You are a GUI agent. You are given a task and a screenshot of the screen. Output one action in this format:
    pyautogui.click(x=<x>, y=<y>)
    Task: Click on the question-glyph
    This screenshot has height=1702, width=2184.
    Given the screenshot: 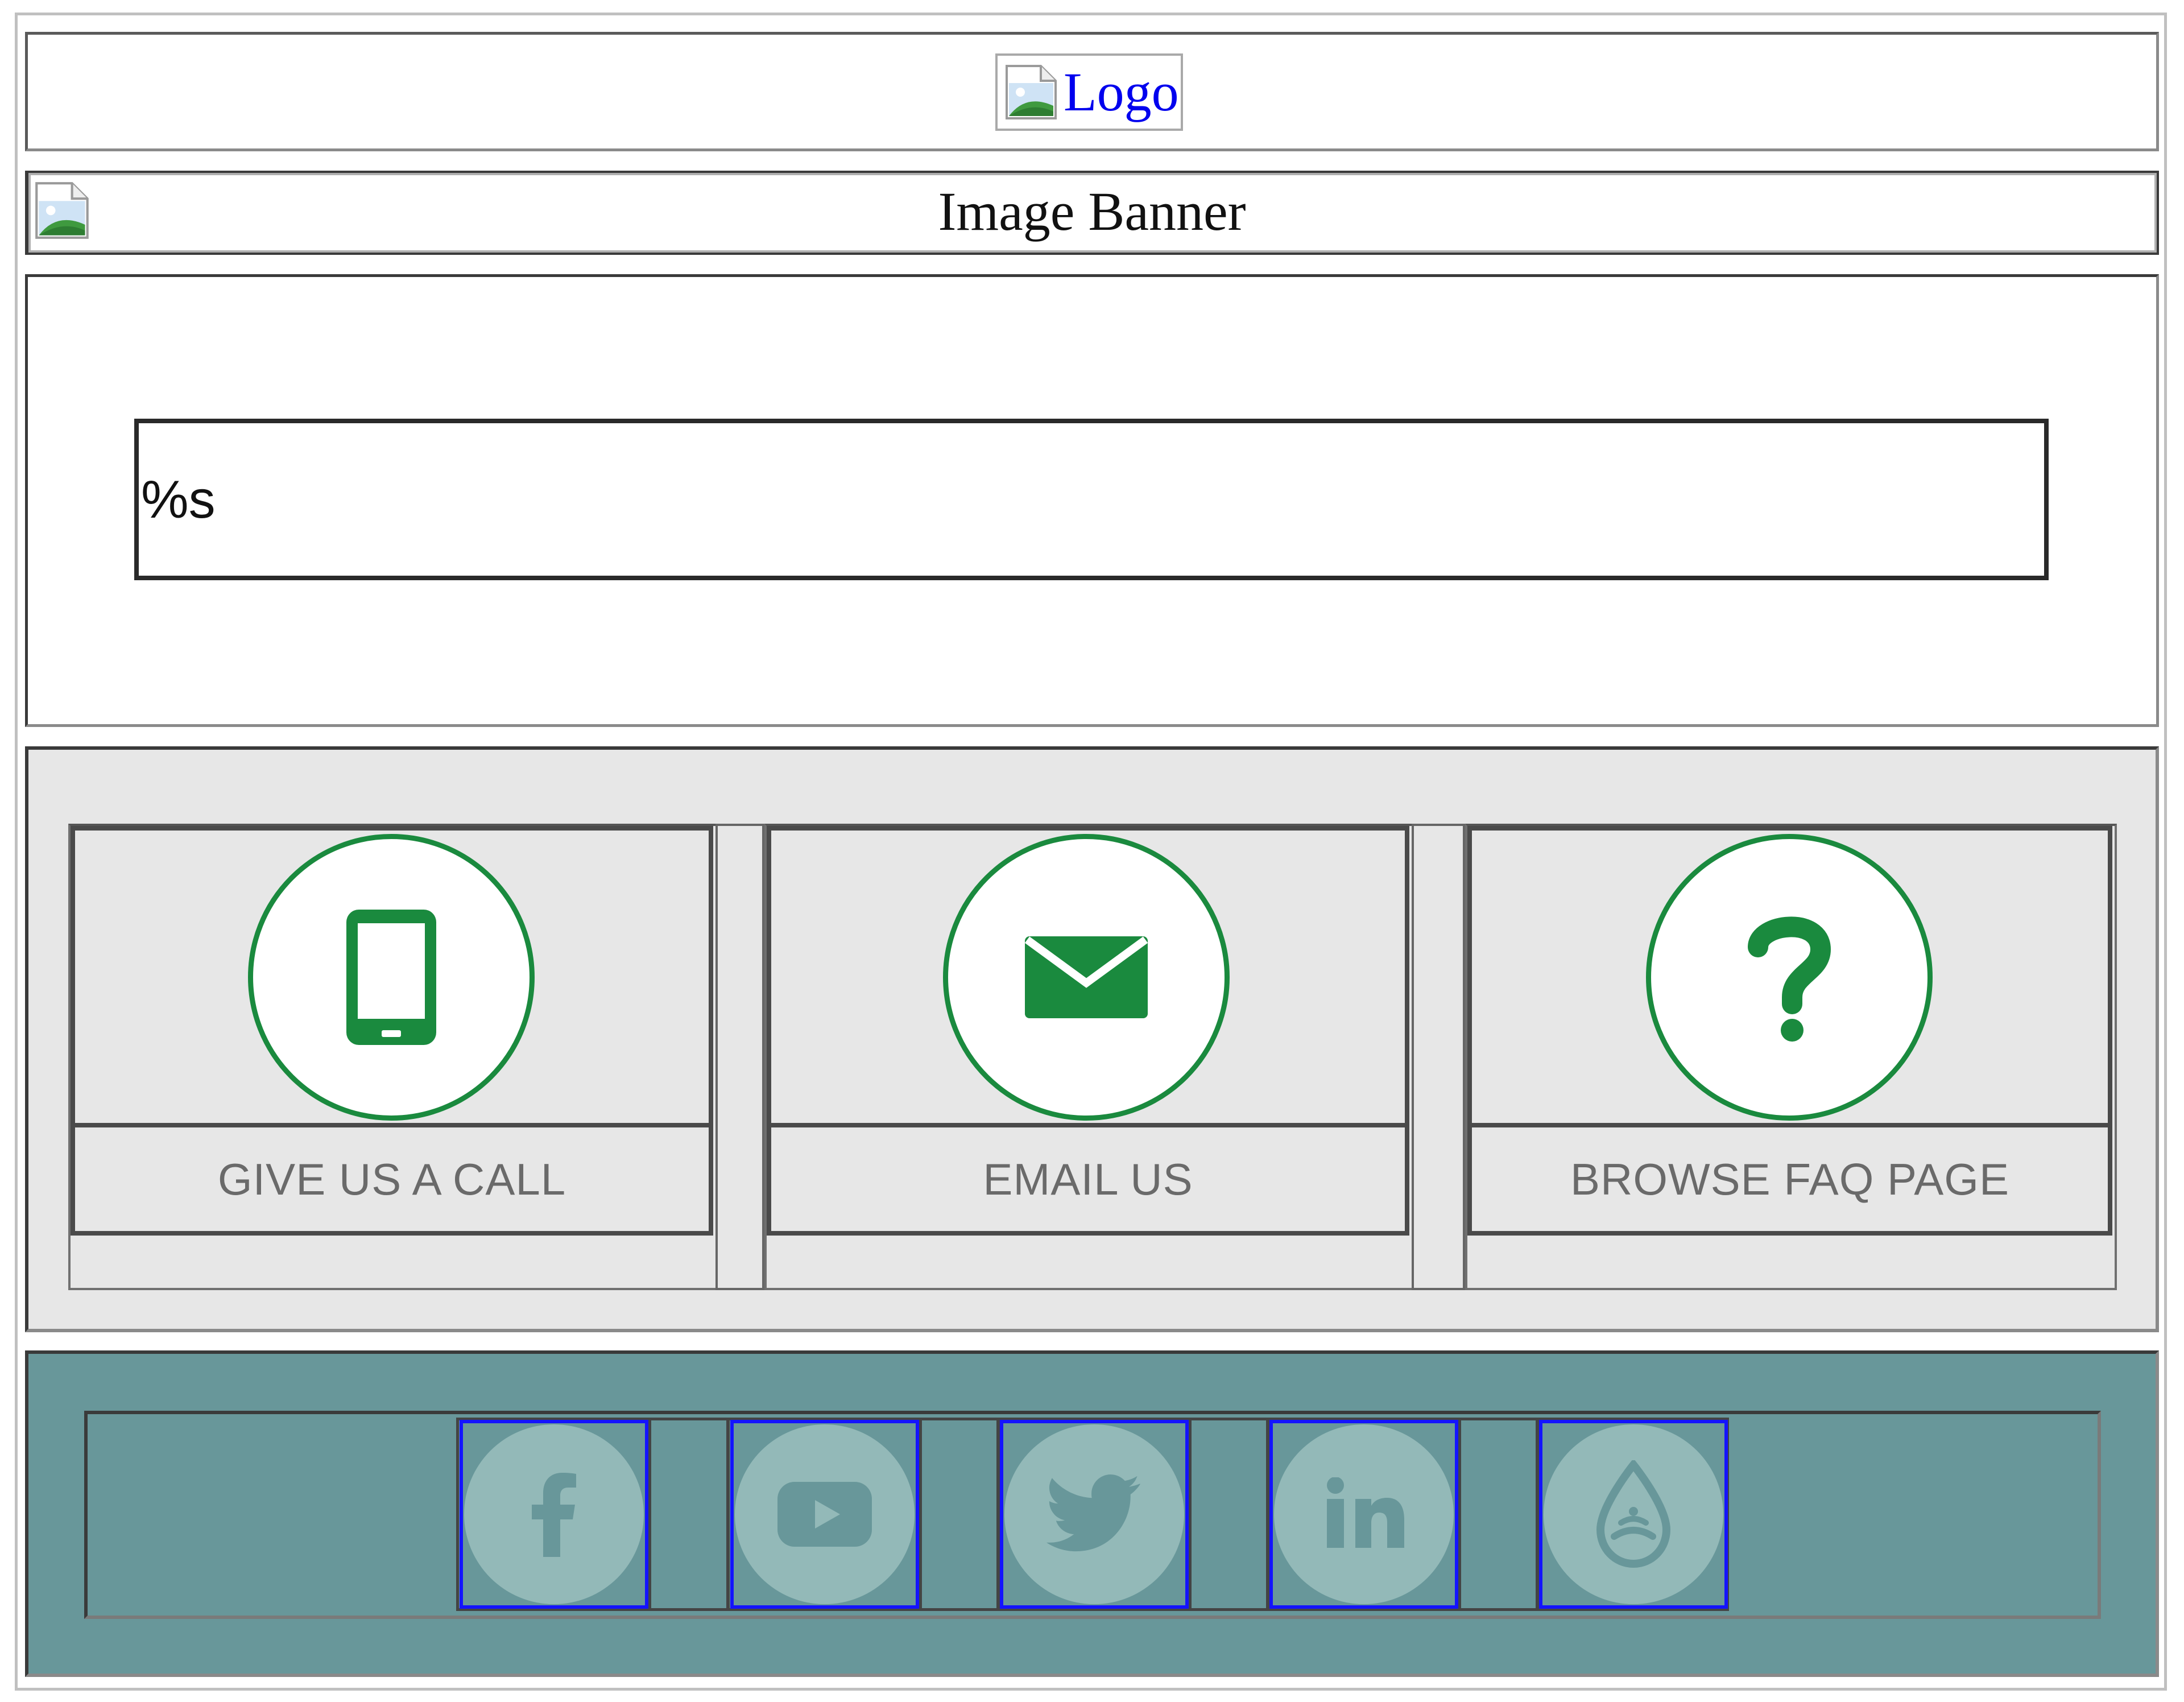 What is the action you would take?
    pyautogui.click(x=1789, y=979)
    